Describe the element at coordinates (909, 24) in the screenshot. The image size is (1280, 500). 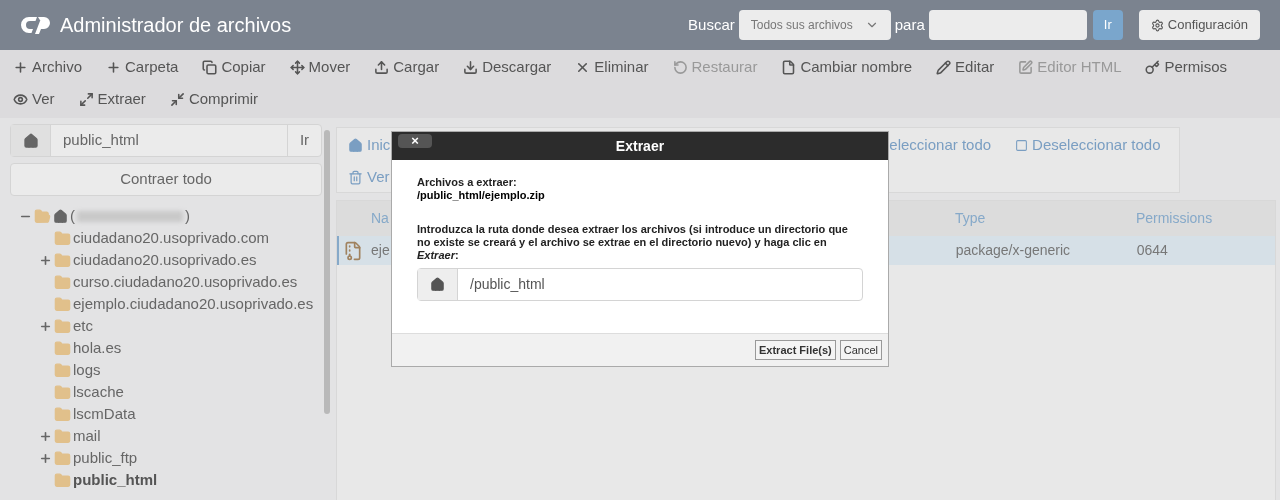
I see `for-label: para` at that location.